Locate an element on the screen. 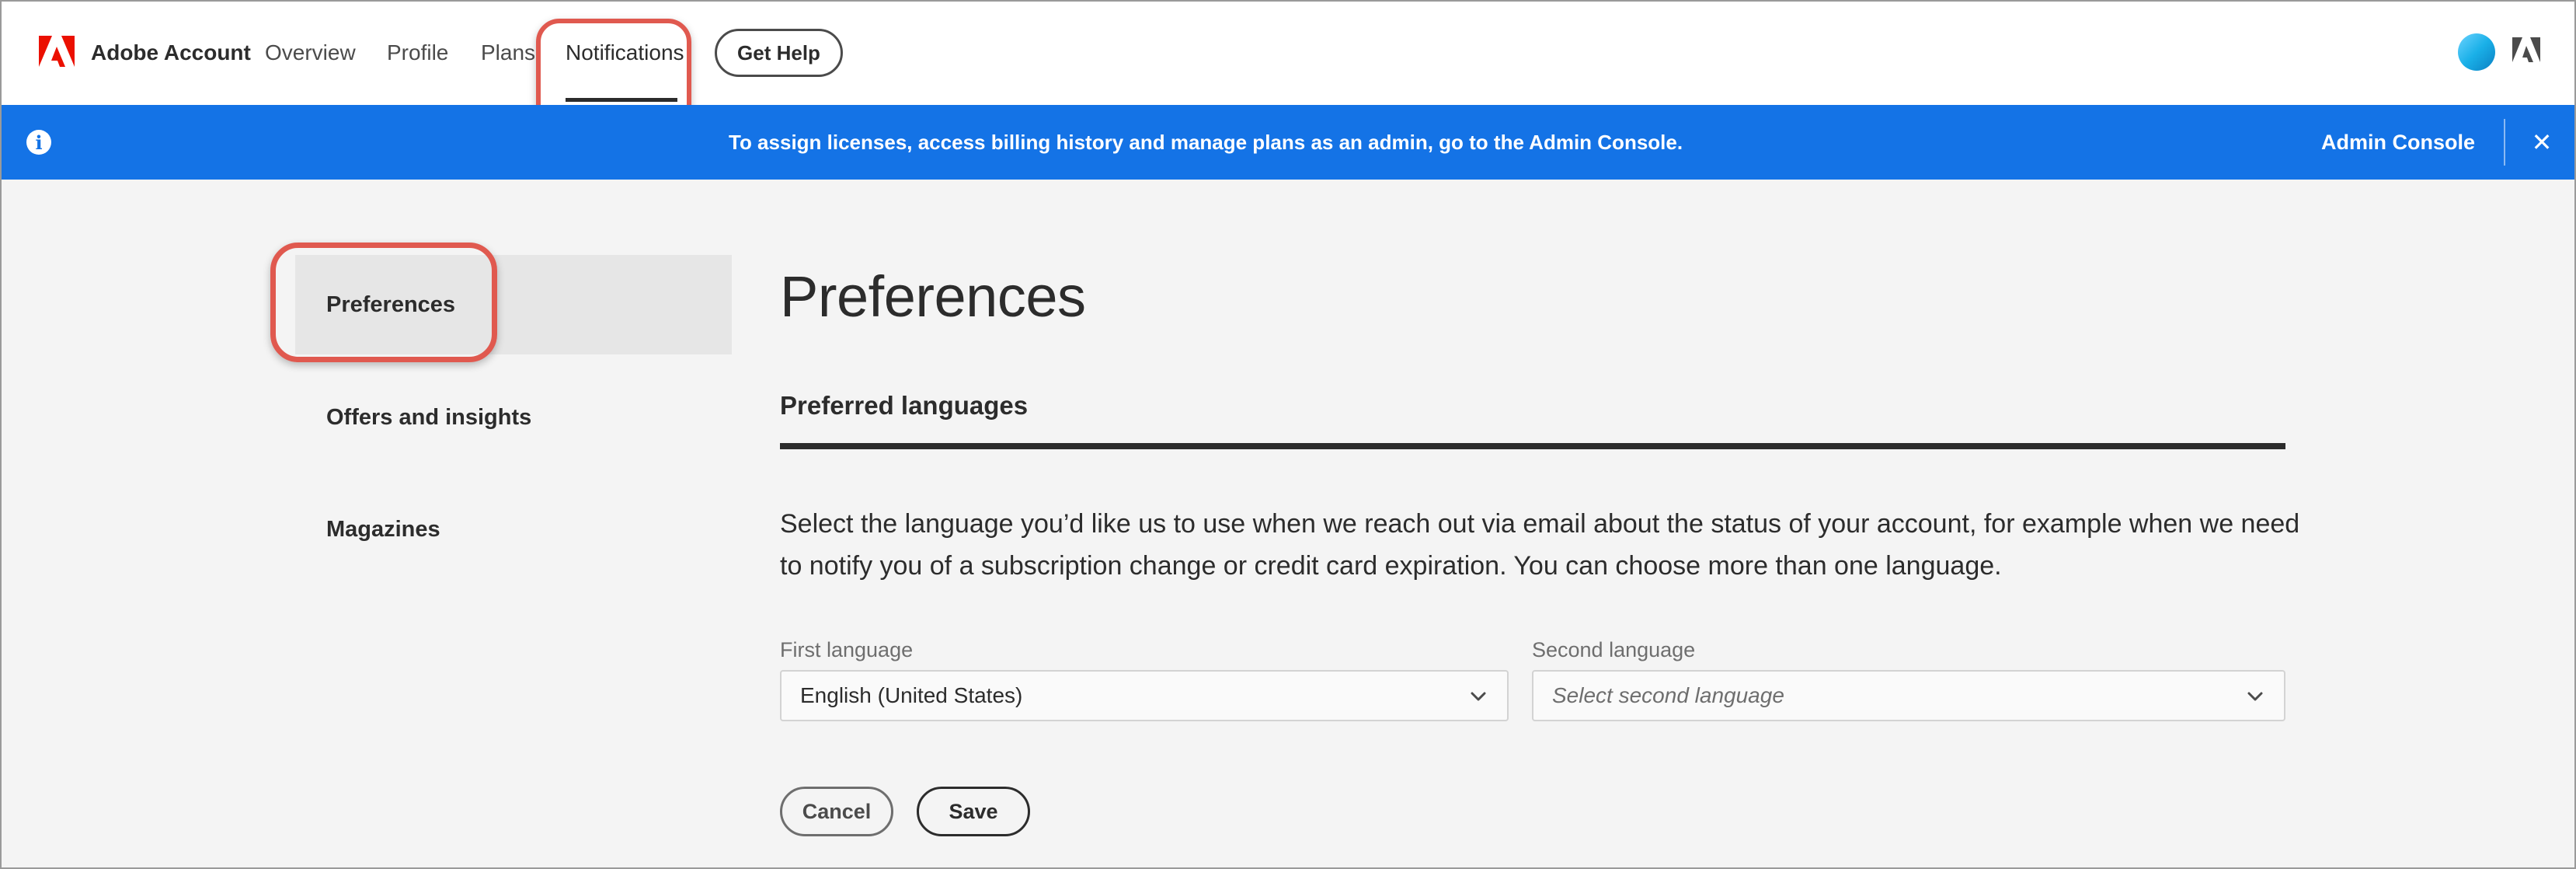  info-icon: i is located at coordinates (38, 142).